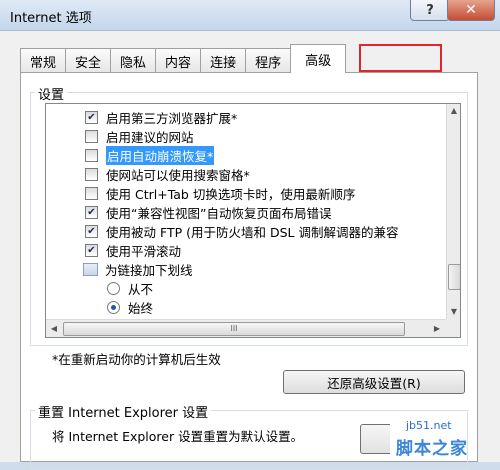 The width and height of the screenshot is (500, 470). I want to click on scroll-right-icon: ▶, so click(437, 329).